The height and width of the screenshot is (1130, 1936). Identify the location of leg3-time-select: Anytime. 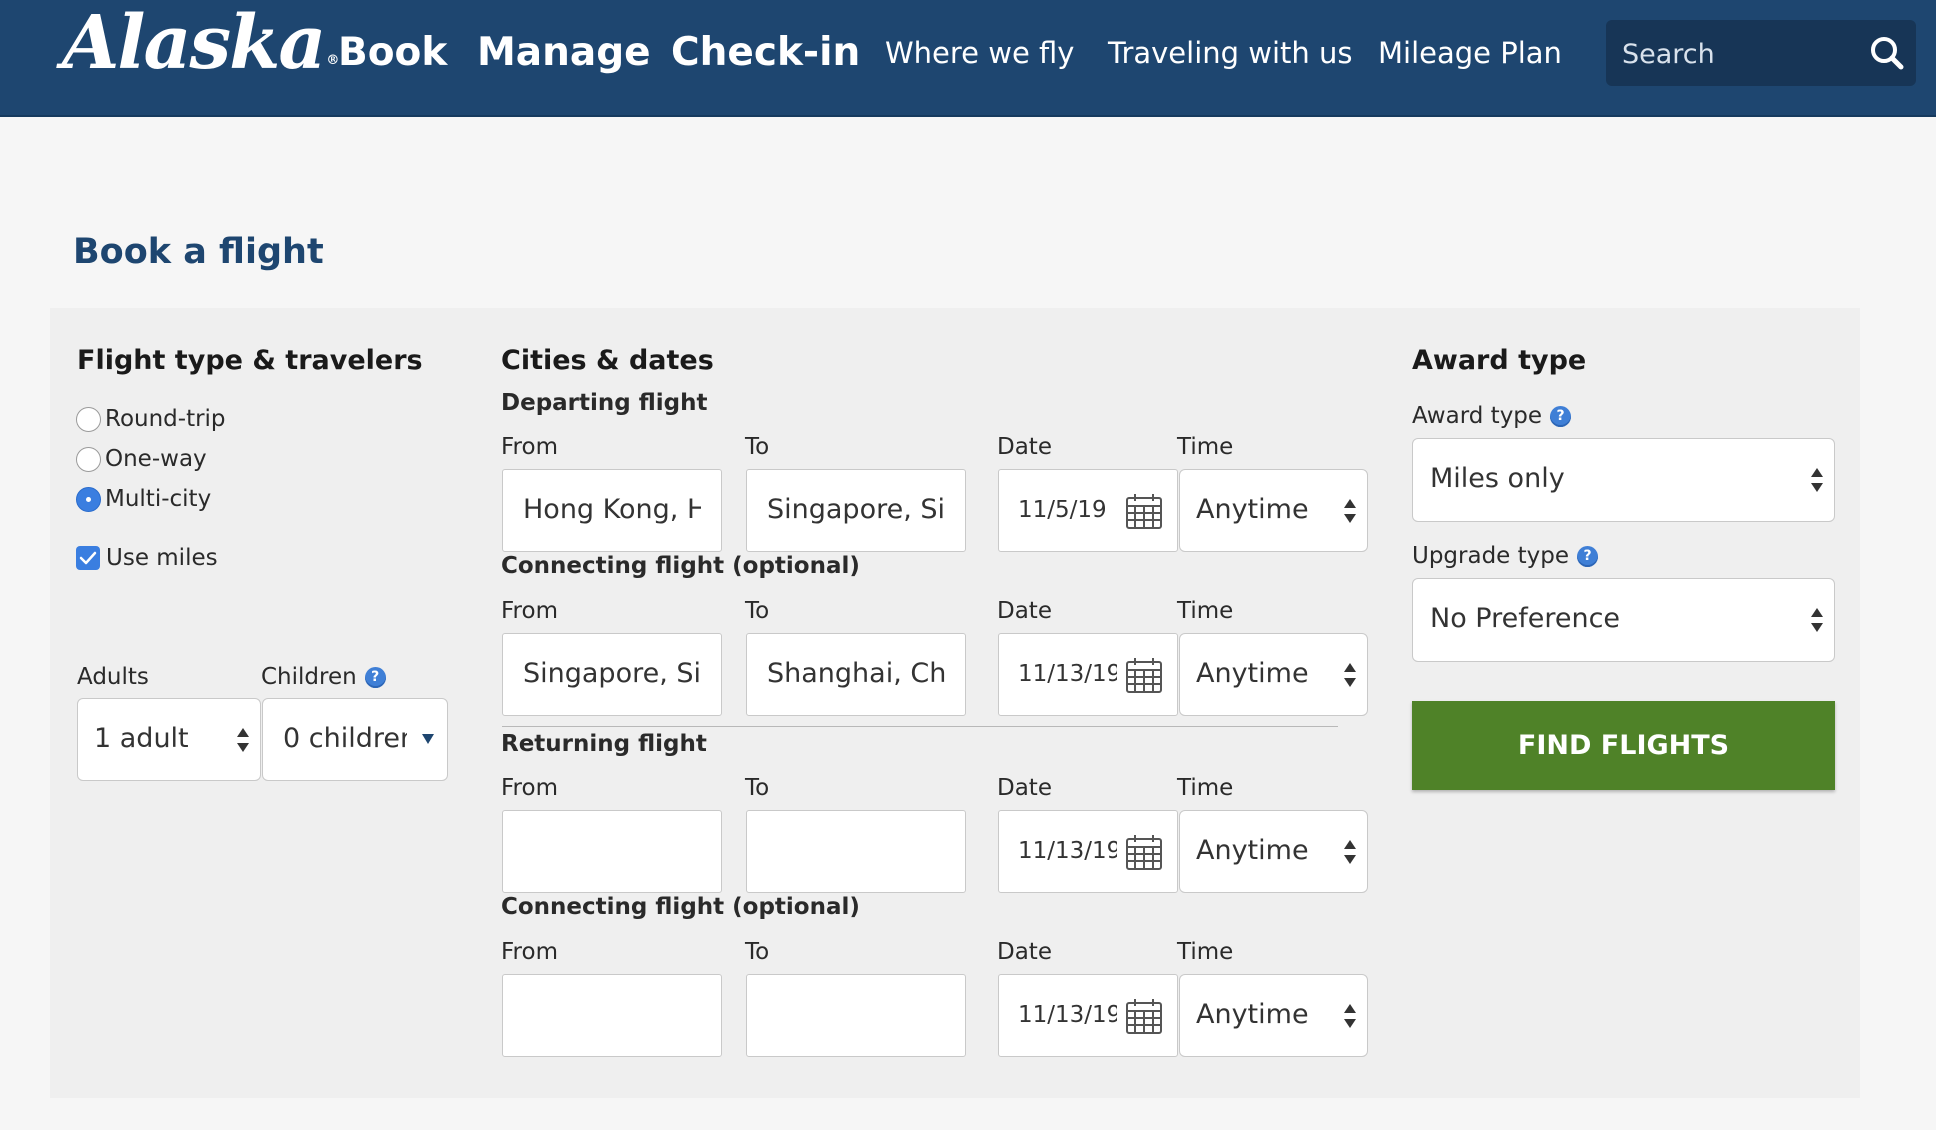
(1273, 851).